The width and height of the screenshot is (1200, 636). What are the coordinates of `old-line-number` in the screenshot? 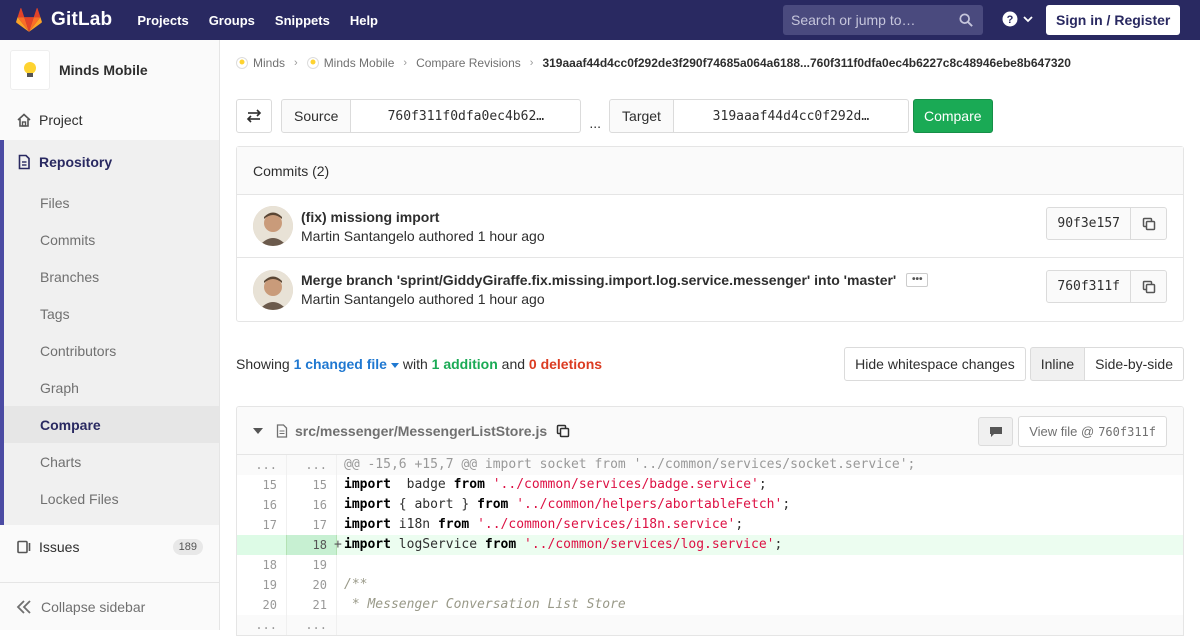 It's located at (262, 545).